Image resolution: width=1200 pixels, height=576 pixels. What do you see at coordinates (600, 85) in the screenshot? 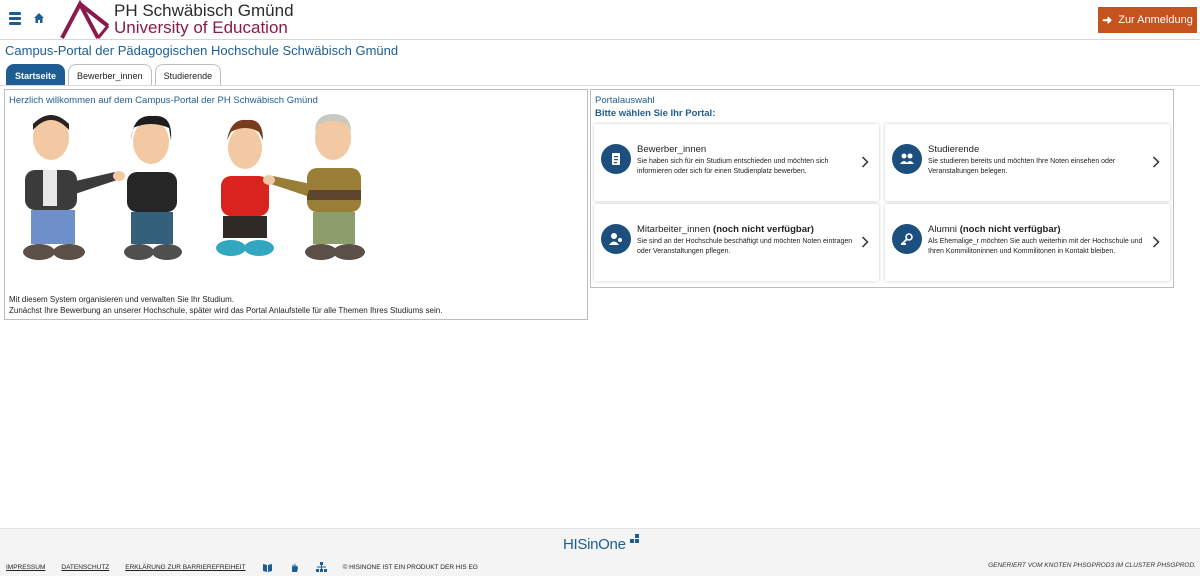
I see `tab-divider` at bounding box center [600, 85].